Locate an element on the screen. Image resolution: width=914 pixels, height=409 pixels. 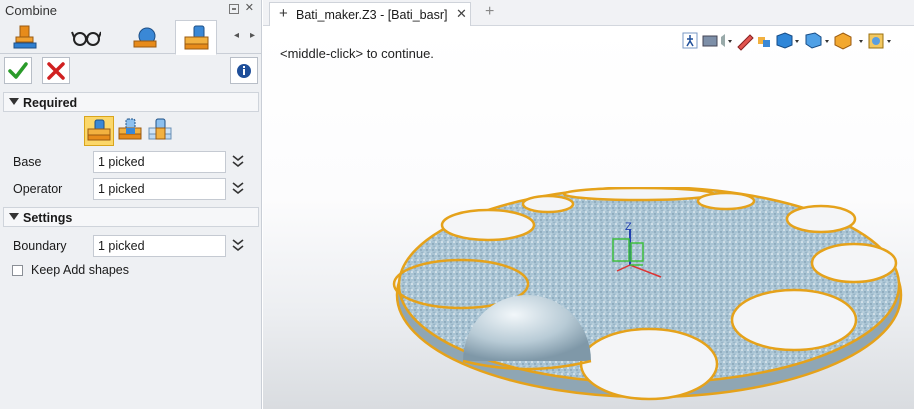
keep-add-shapes-label: Keep Add shapes is located at coordinates (80, 270).